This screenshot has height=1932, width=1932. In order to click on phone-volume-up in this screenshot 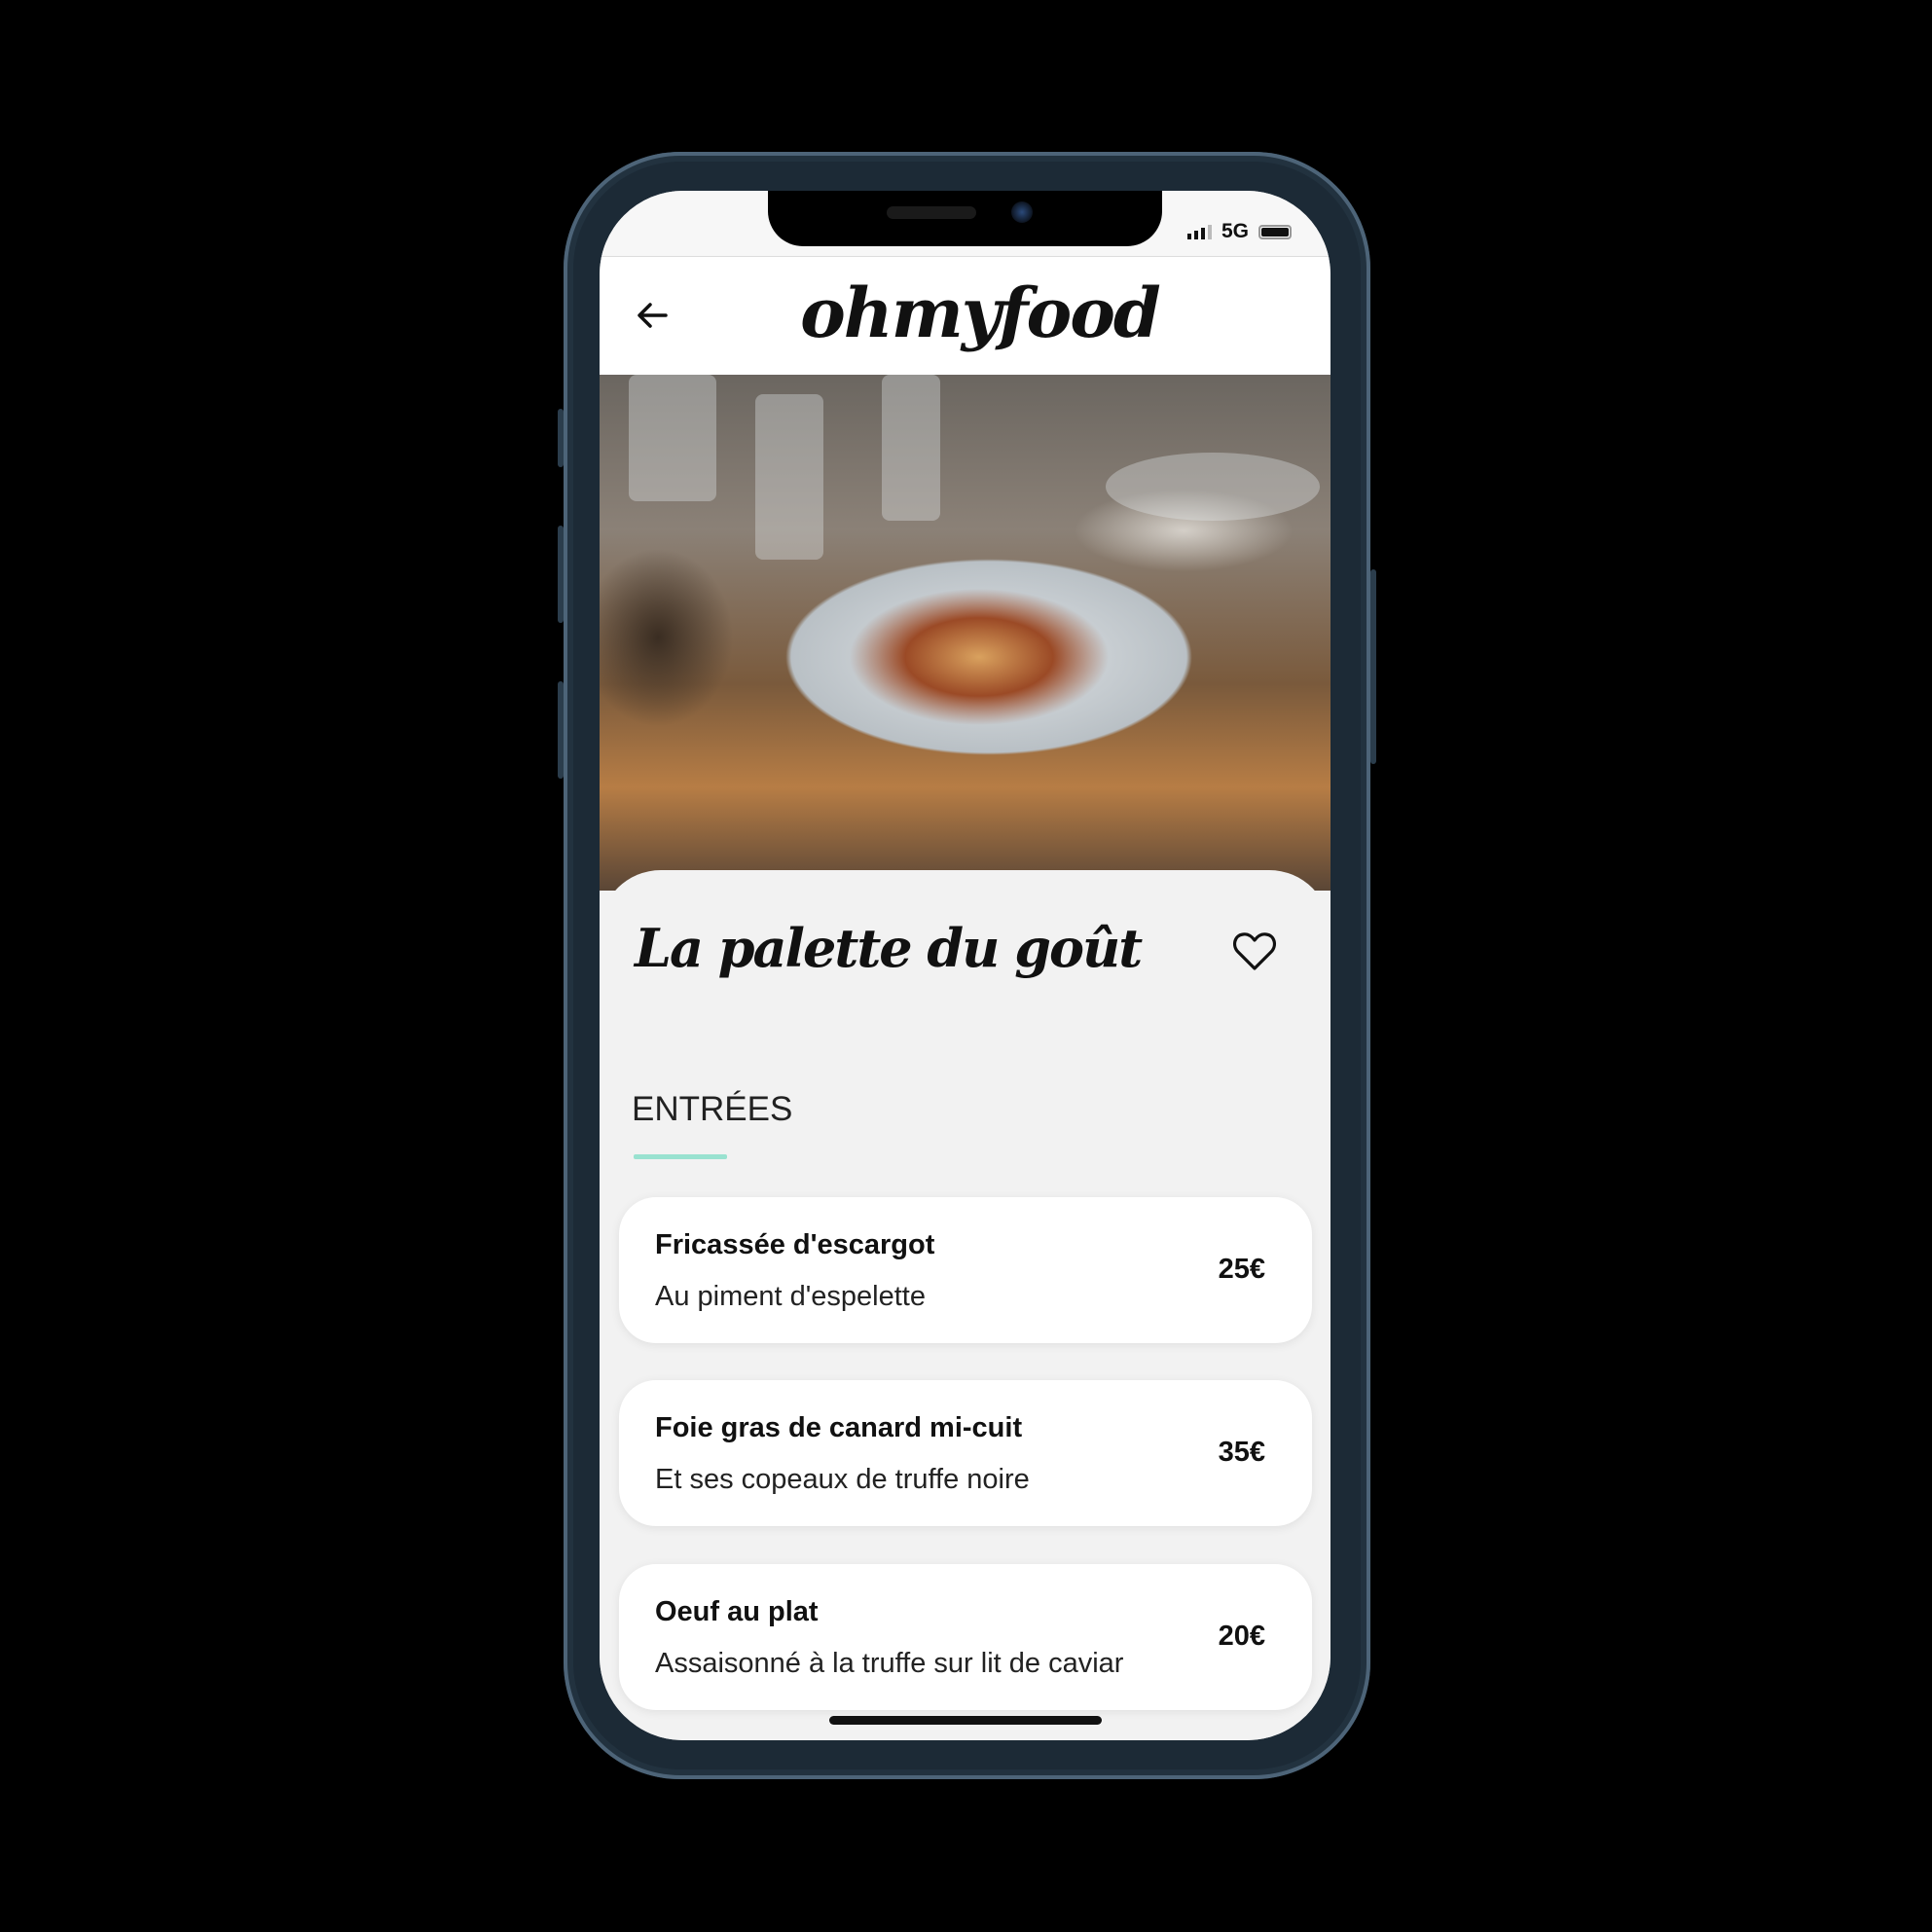, I will do `click(561, 574)`.